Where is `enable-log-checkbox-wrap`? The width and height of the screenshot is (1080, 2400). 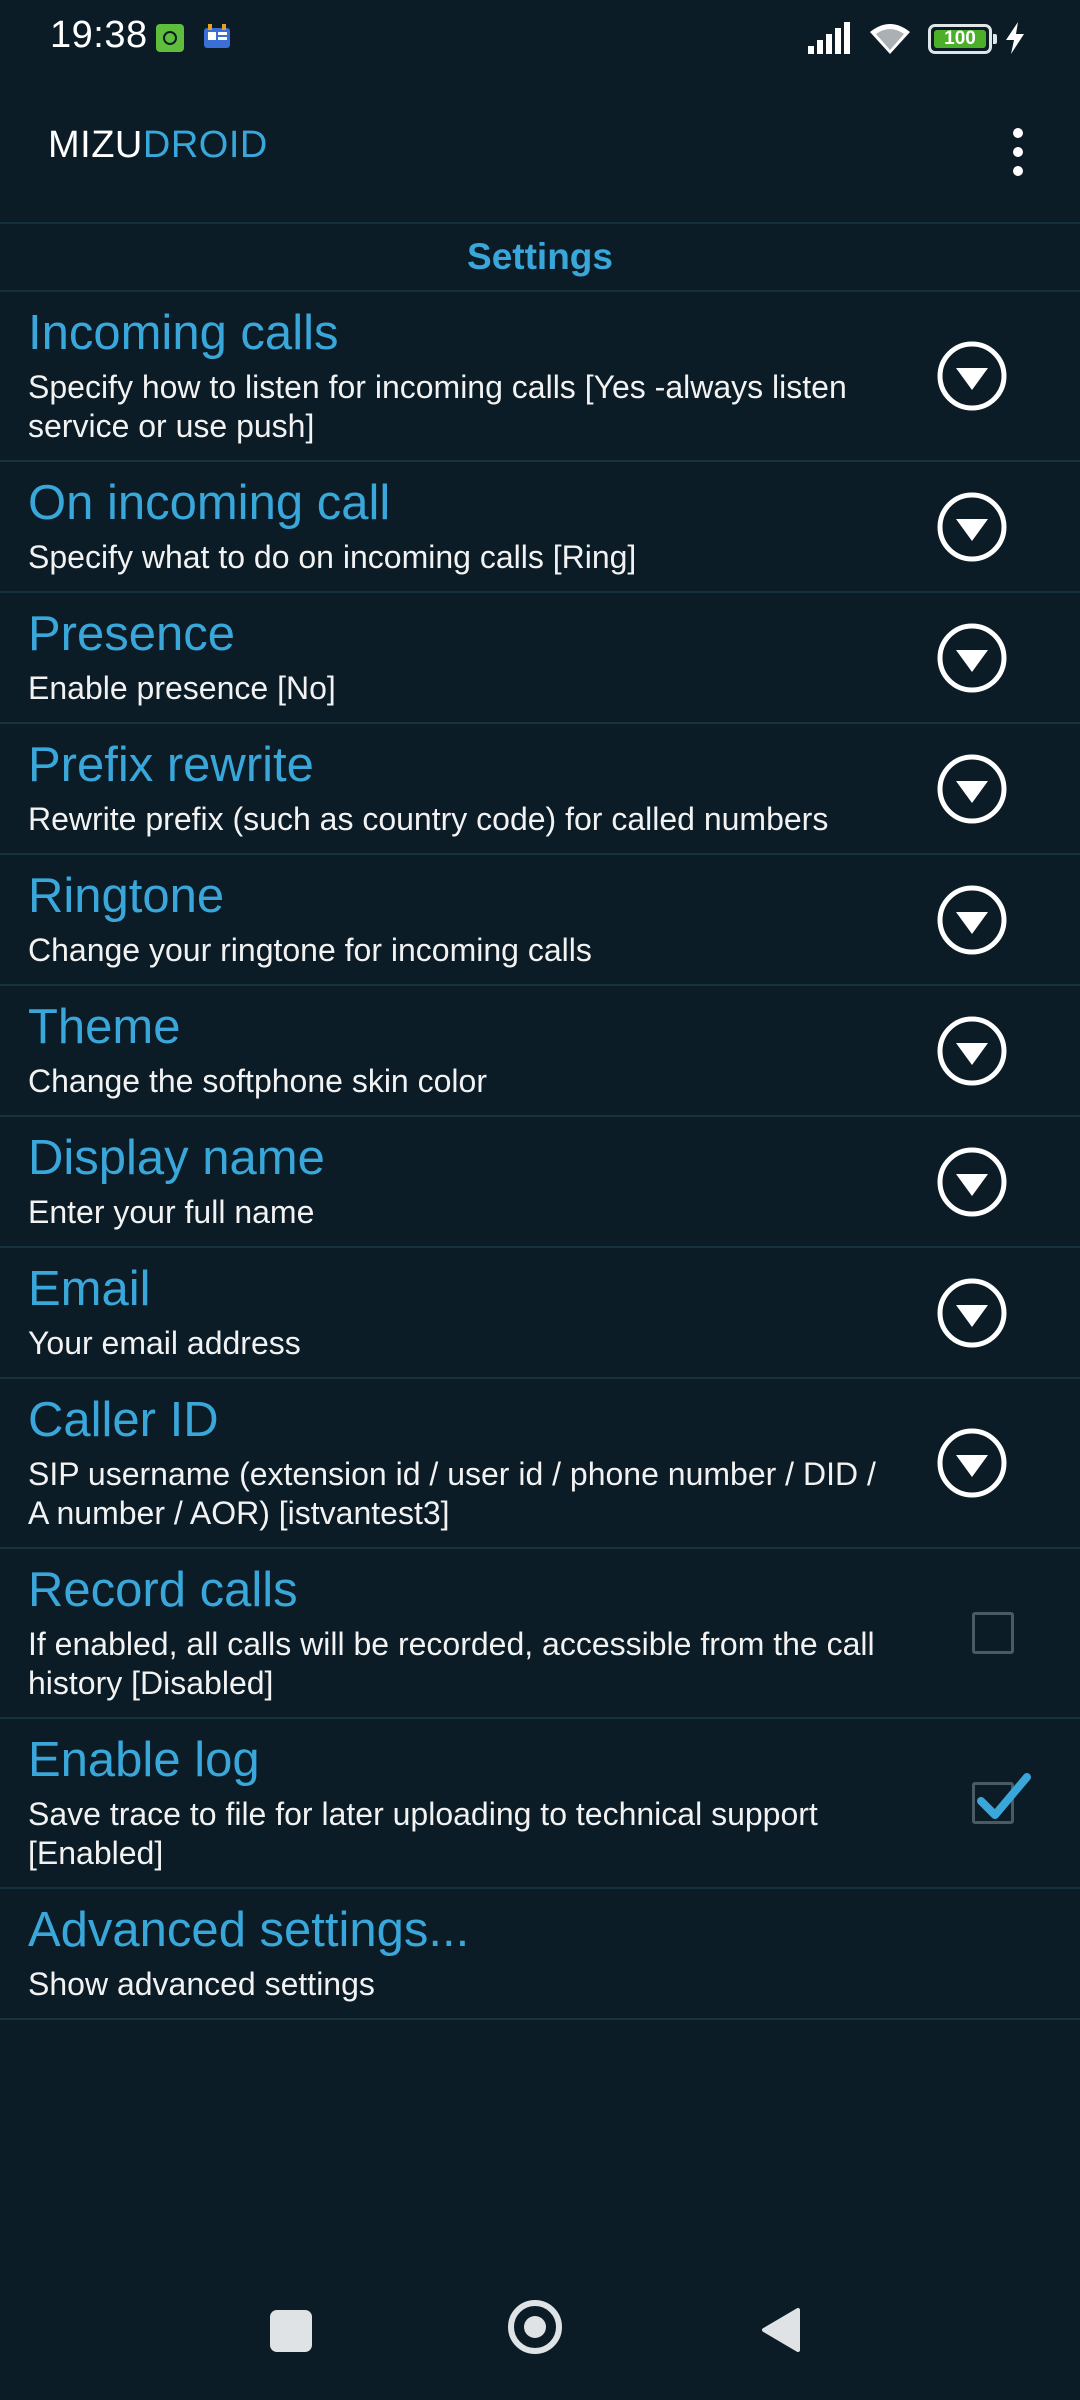
enable-log-checkbox-wrap is located at coordinates (998, 1798).